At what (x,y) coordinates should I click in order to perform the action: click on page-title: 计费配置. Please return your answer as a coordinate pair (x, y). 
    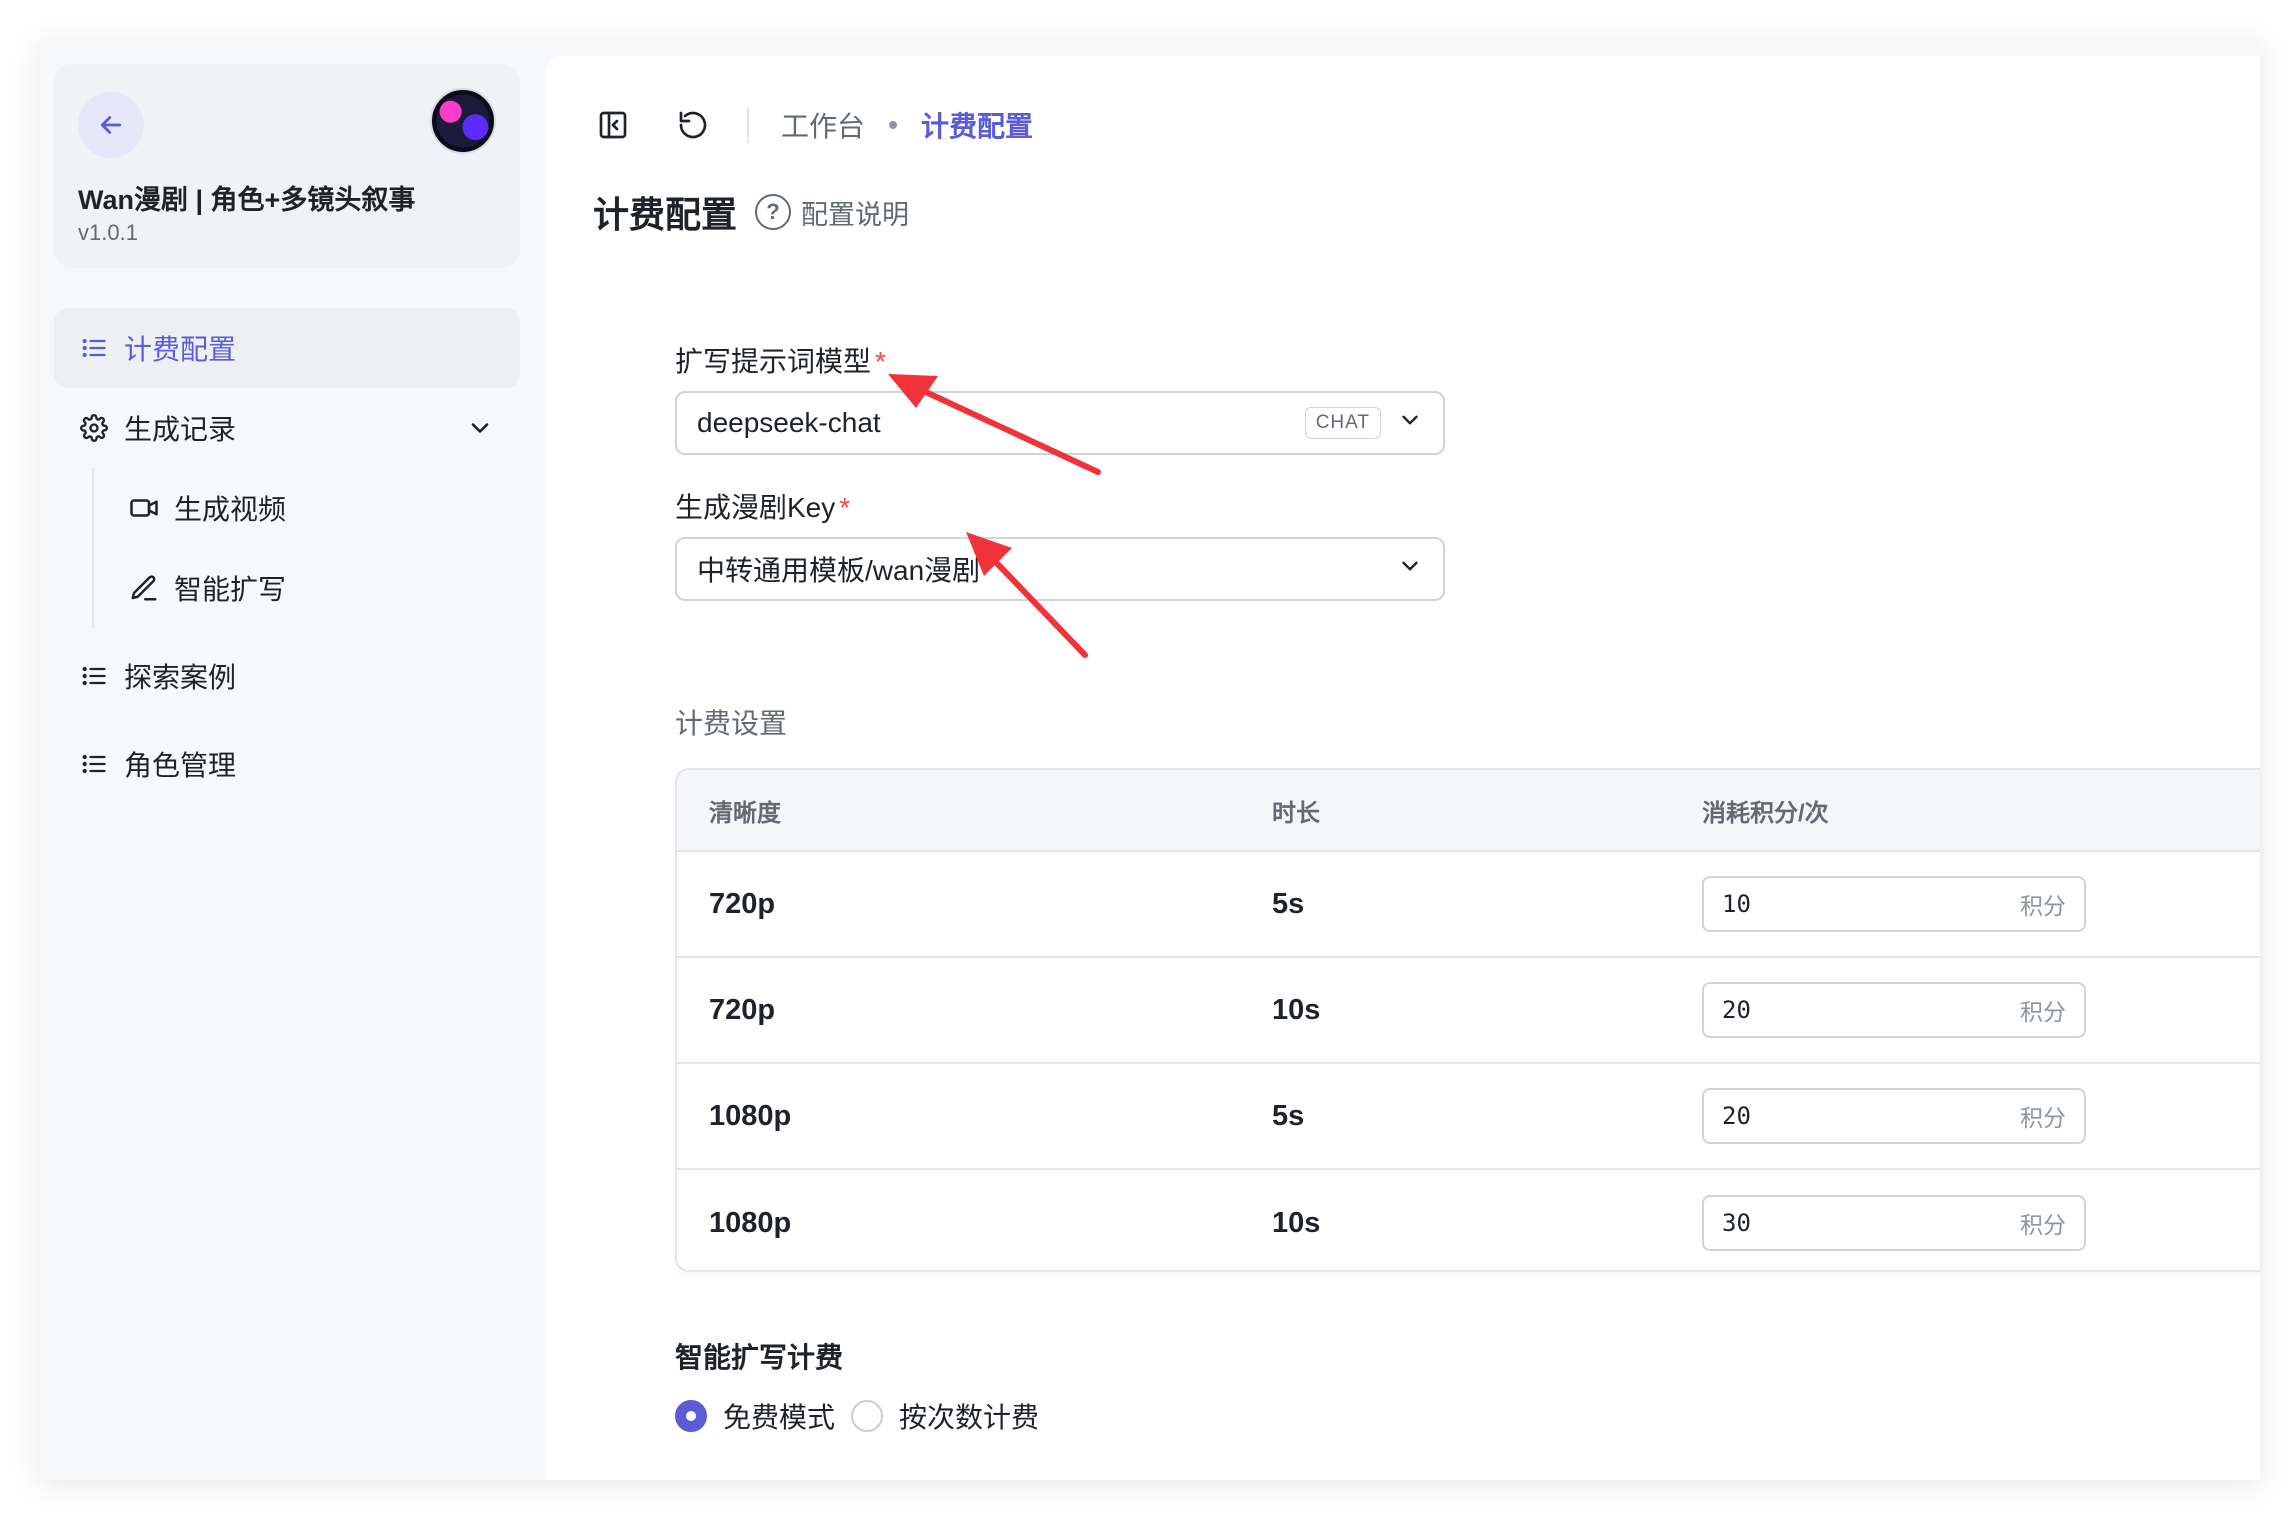
    Looking at the image, I should click on (665, 214).